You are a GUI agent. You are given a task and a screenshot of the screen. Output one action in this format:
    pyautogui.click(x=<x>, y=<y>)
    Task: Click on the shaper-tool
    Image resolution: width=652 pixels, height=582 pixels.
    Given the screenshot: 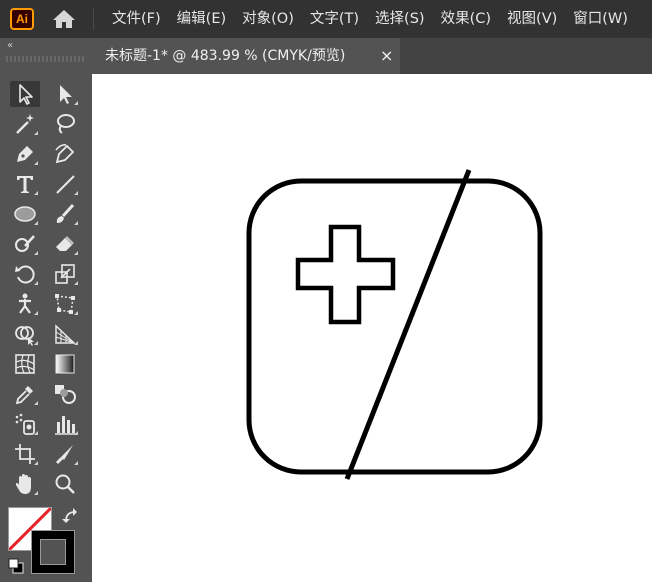 What is the action you would take?
    pyautogui.click(x=25, y=244)
    